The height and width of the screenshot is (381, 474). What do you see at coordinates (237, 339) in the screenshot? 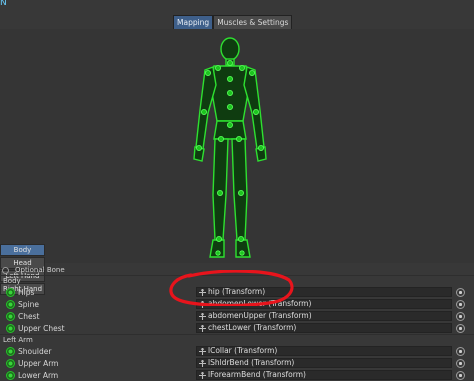
I see `section-header-left-arm: Left Arm` at bounding box center [237, 339].